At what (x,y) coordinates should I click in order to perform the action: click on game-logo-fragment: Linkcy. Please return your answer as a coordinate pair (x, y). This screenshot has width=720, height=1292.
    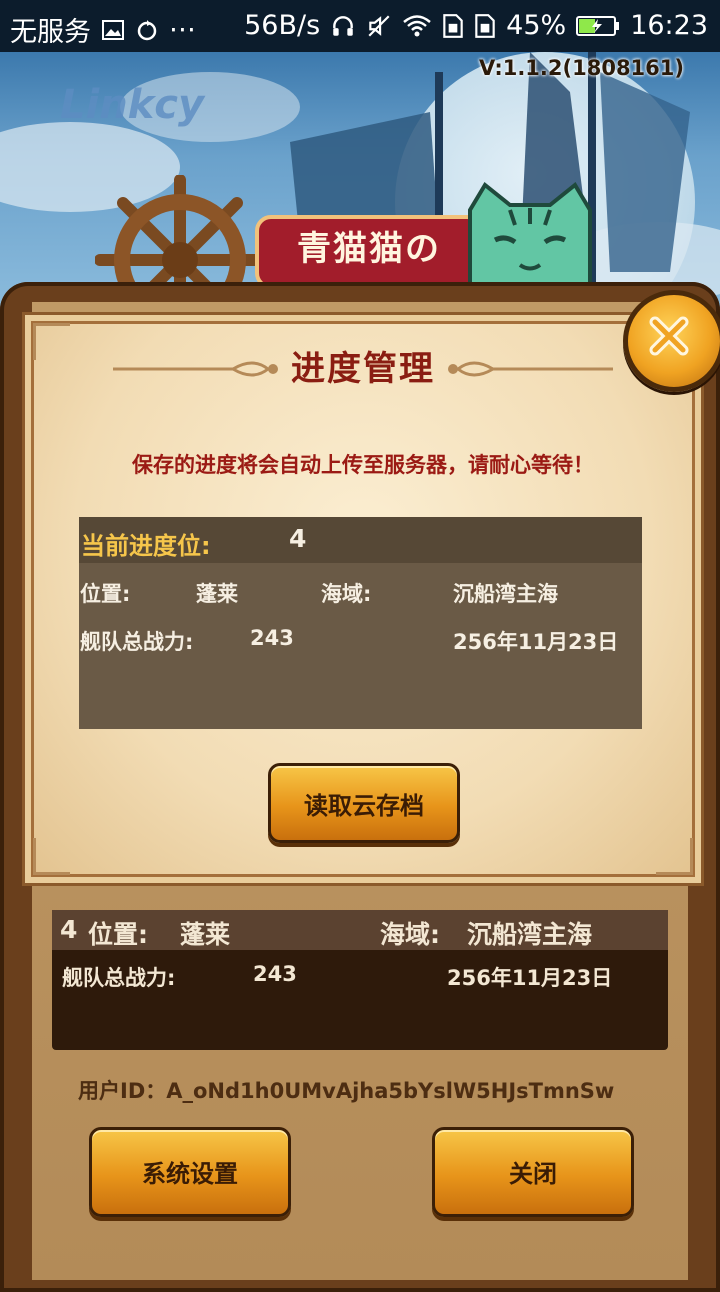
    Looking at the image, I should click on (132, 105).